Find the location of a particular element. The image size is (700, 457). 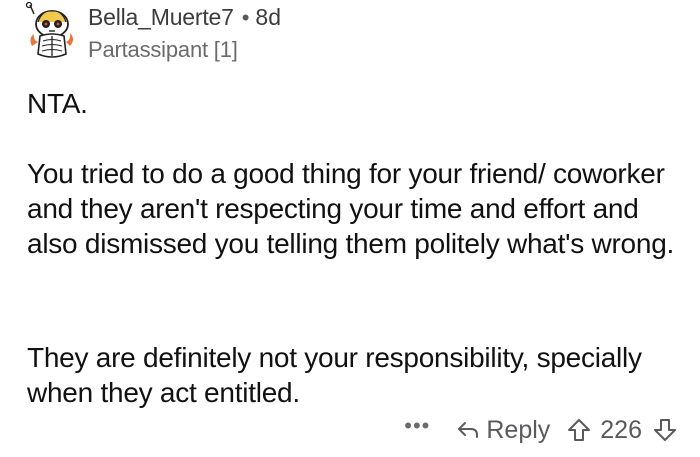

skeleton-avatar-icon is located at coordinates (49, 30).